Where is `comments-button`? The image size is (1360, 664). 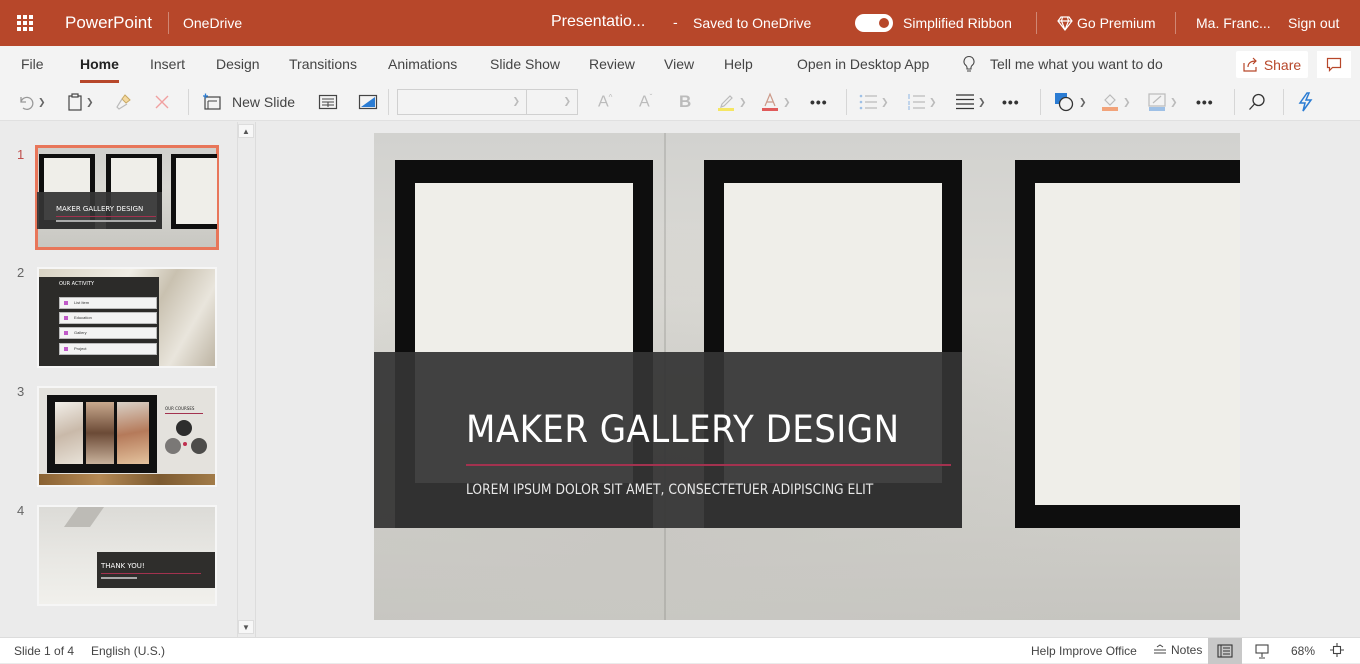
comments-button is located at coordinates (1334, 64).